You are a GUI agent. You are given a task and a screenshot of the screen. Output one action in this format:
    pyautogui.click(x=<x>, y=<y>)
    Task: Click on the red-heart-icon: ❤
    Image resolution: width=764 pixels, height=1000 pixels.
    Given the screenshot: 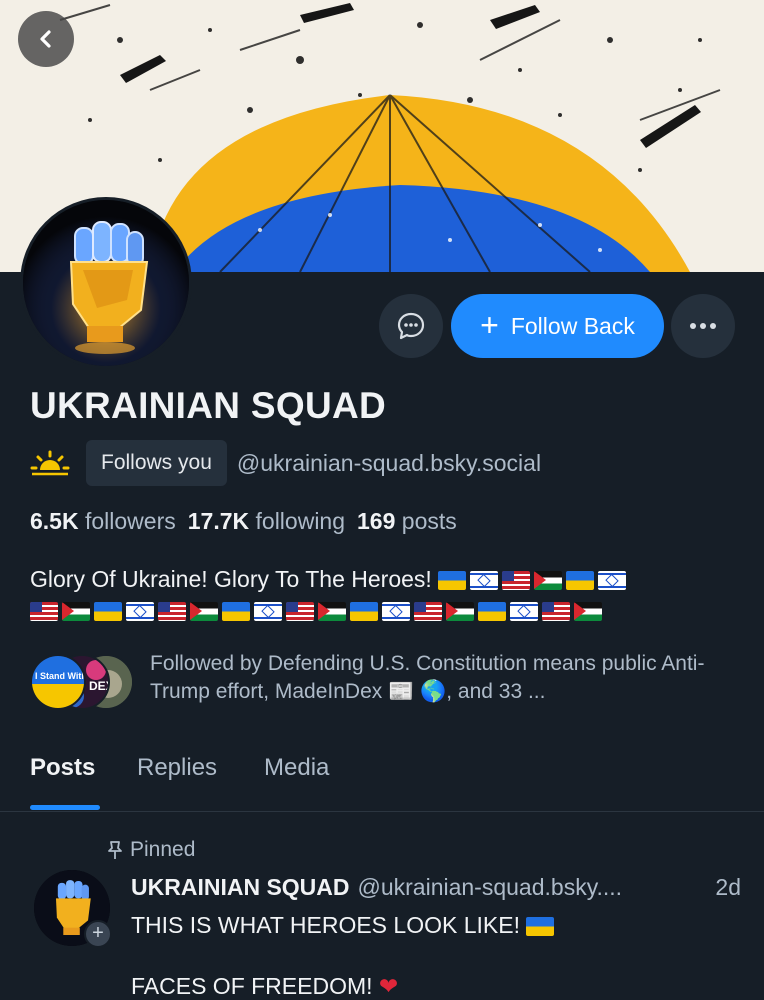 What is the action you would take?
    pyautogui.click(x=388, y=986)
    